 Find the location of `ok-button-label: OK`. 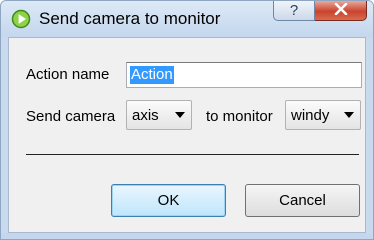

ok-button-label: OK is located at coordinates (168, 200).